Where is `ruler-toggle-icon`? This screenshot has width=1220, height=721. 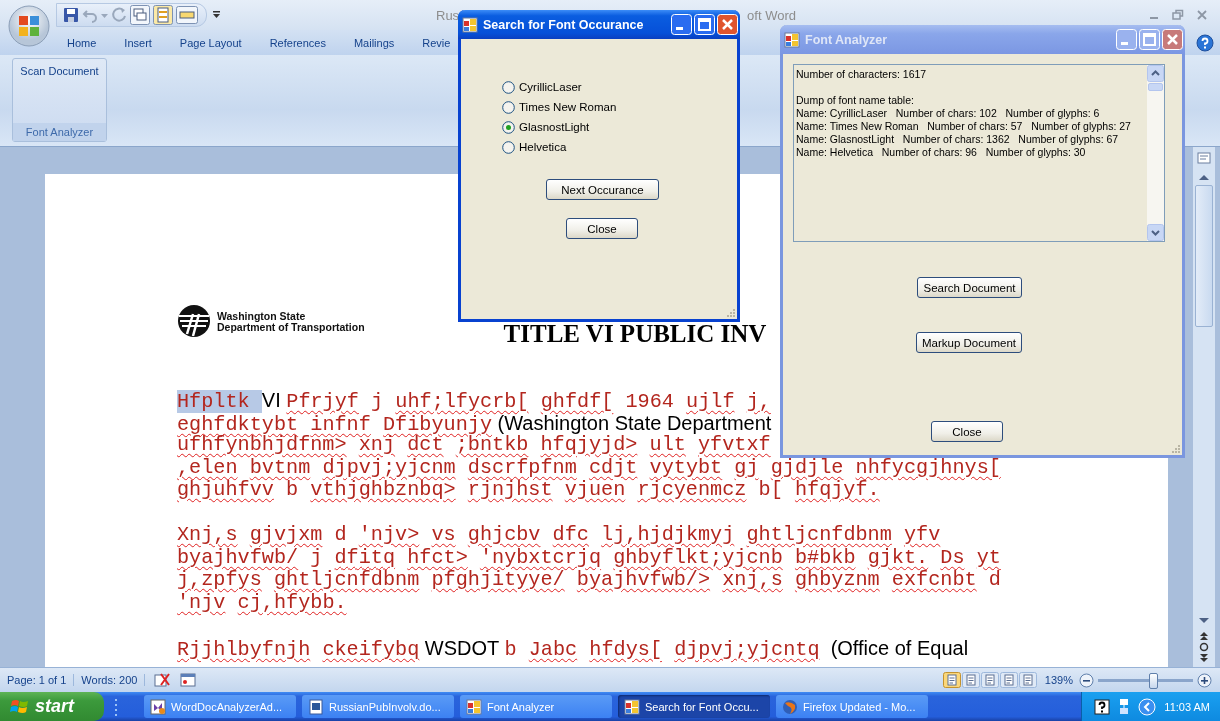
ruler-toggle-icon is located at coordinates (1204, 158).